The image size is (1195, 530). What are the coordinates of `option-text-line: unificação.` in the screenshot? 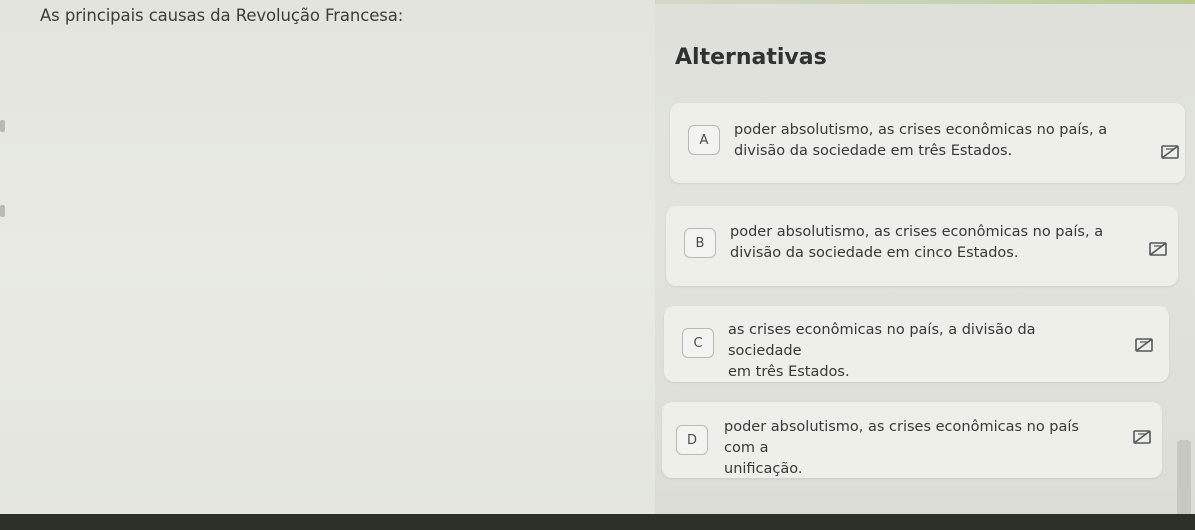 It's located at (763, 469).